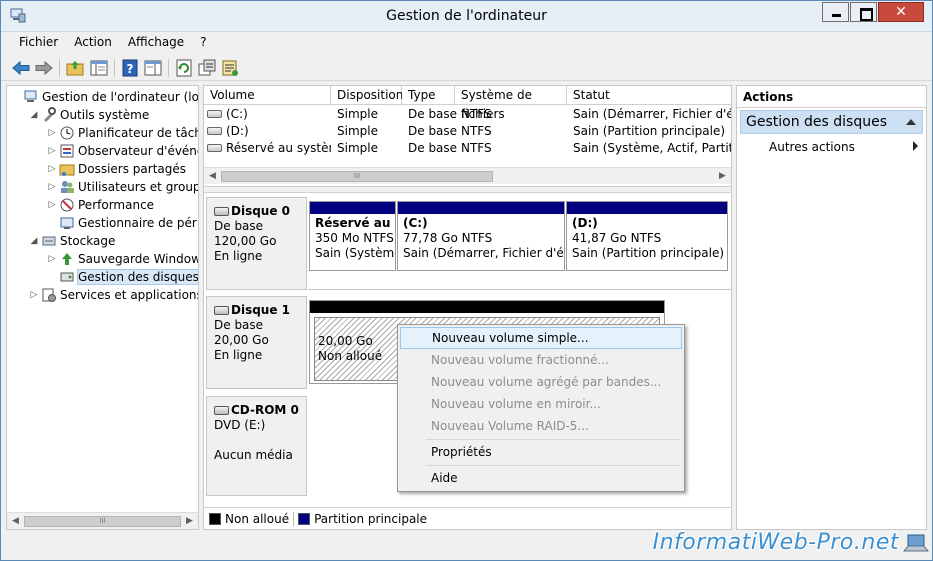 This screenshot has width=933, height=561. I want to click on refresh-icon, so click(184, 68).